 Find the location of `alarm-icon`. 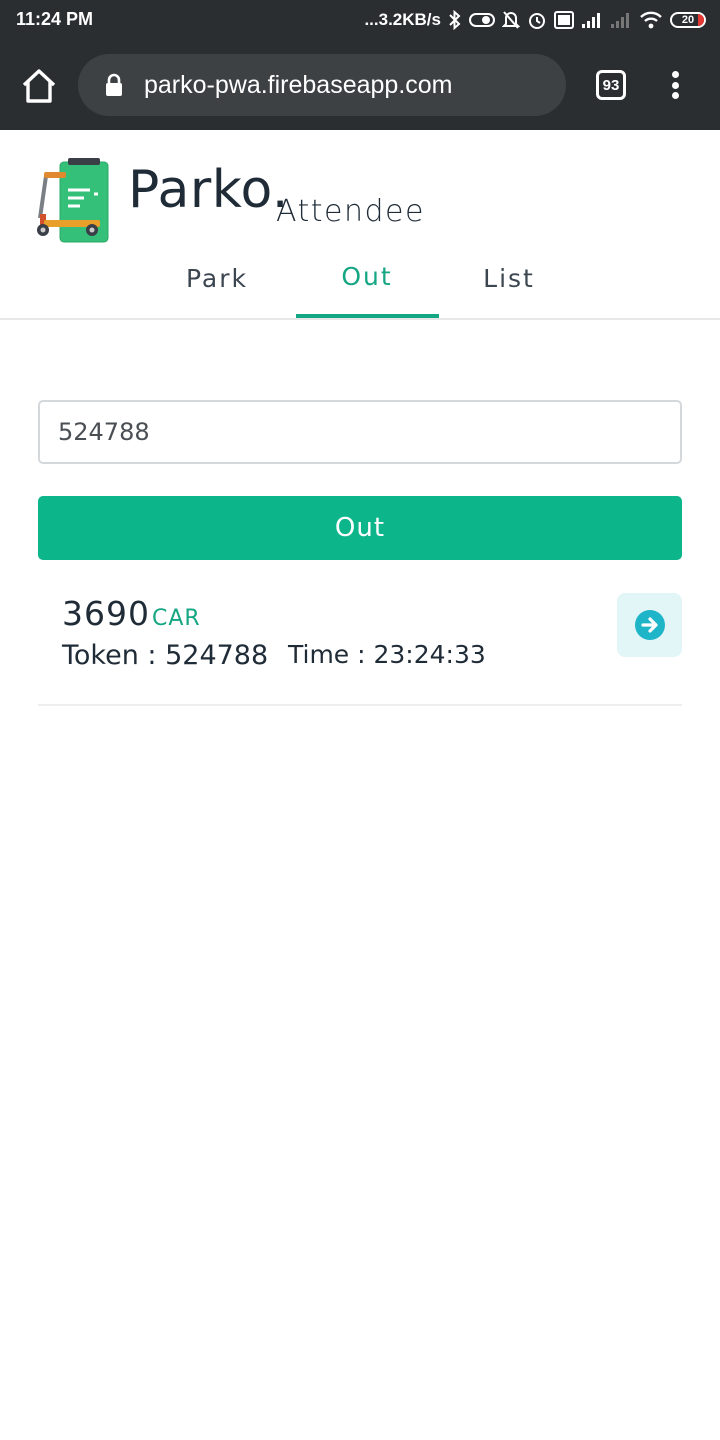

alarm-icon is located at coordinates (537, 20).